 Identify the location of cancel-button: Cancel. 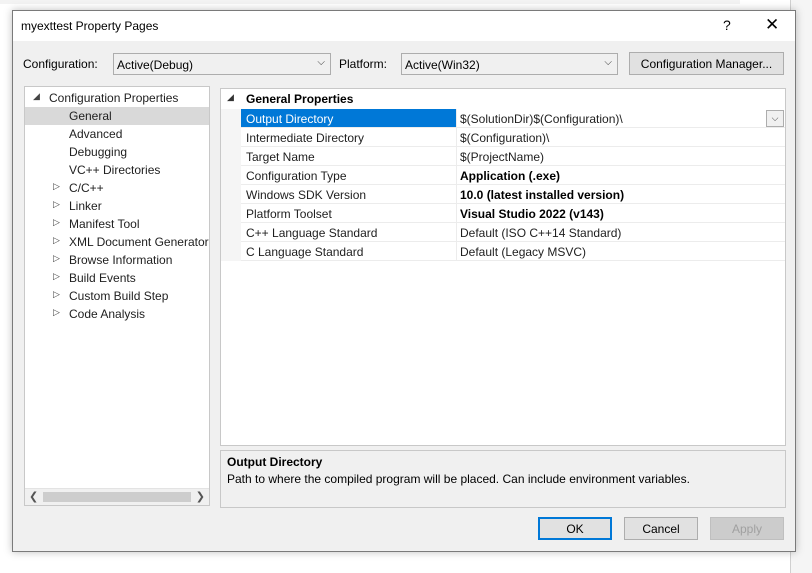
(661, 528).